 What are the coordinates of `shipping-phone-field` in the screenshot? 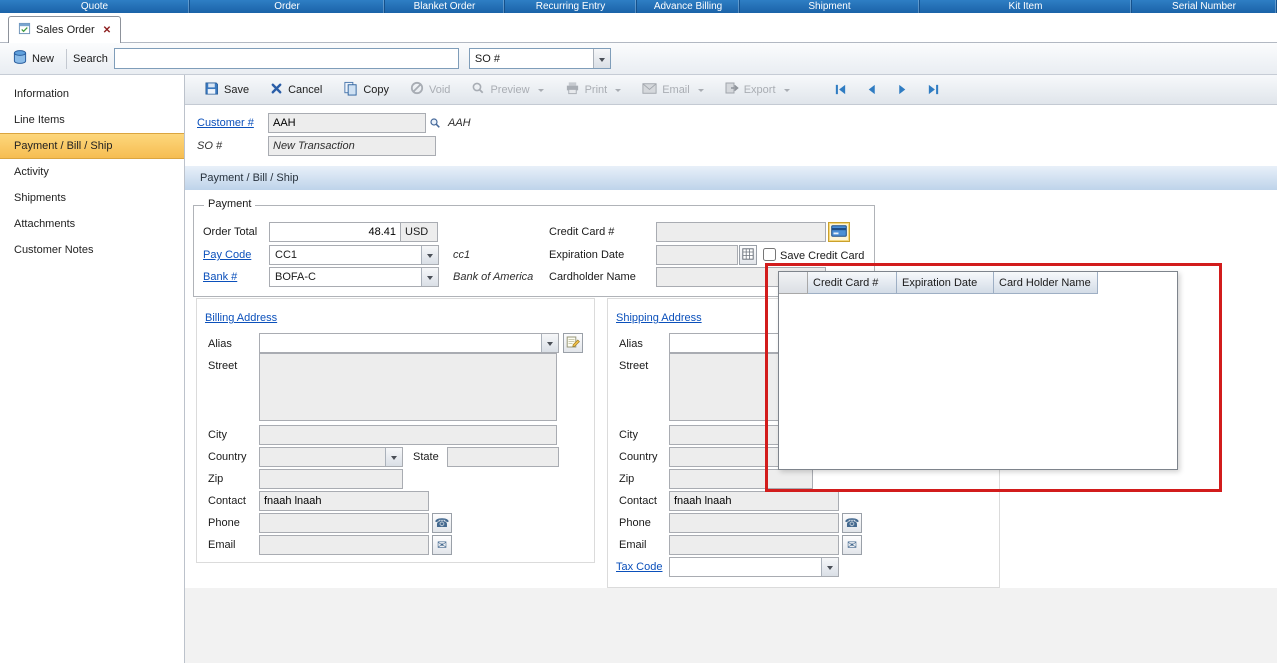 It's located at (754, 523).